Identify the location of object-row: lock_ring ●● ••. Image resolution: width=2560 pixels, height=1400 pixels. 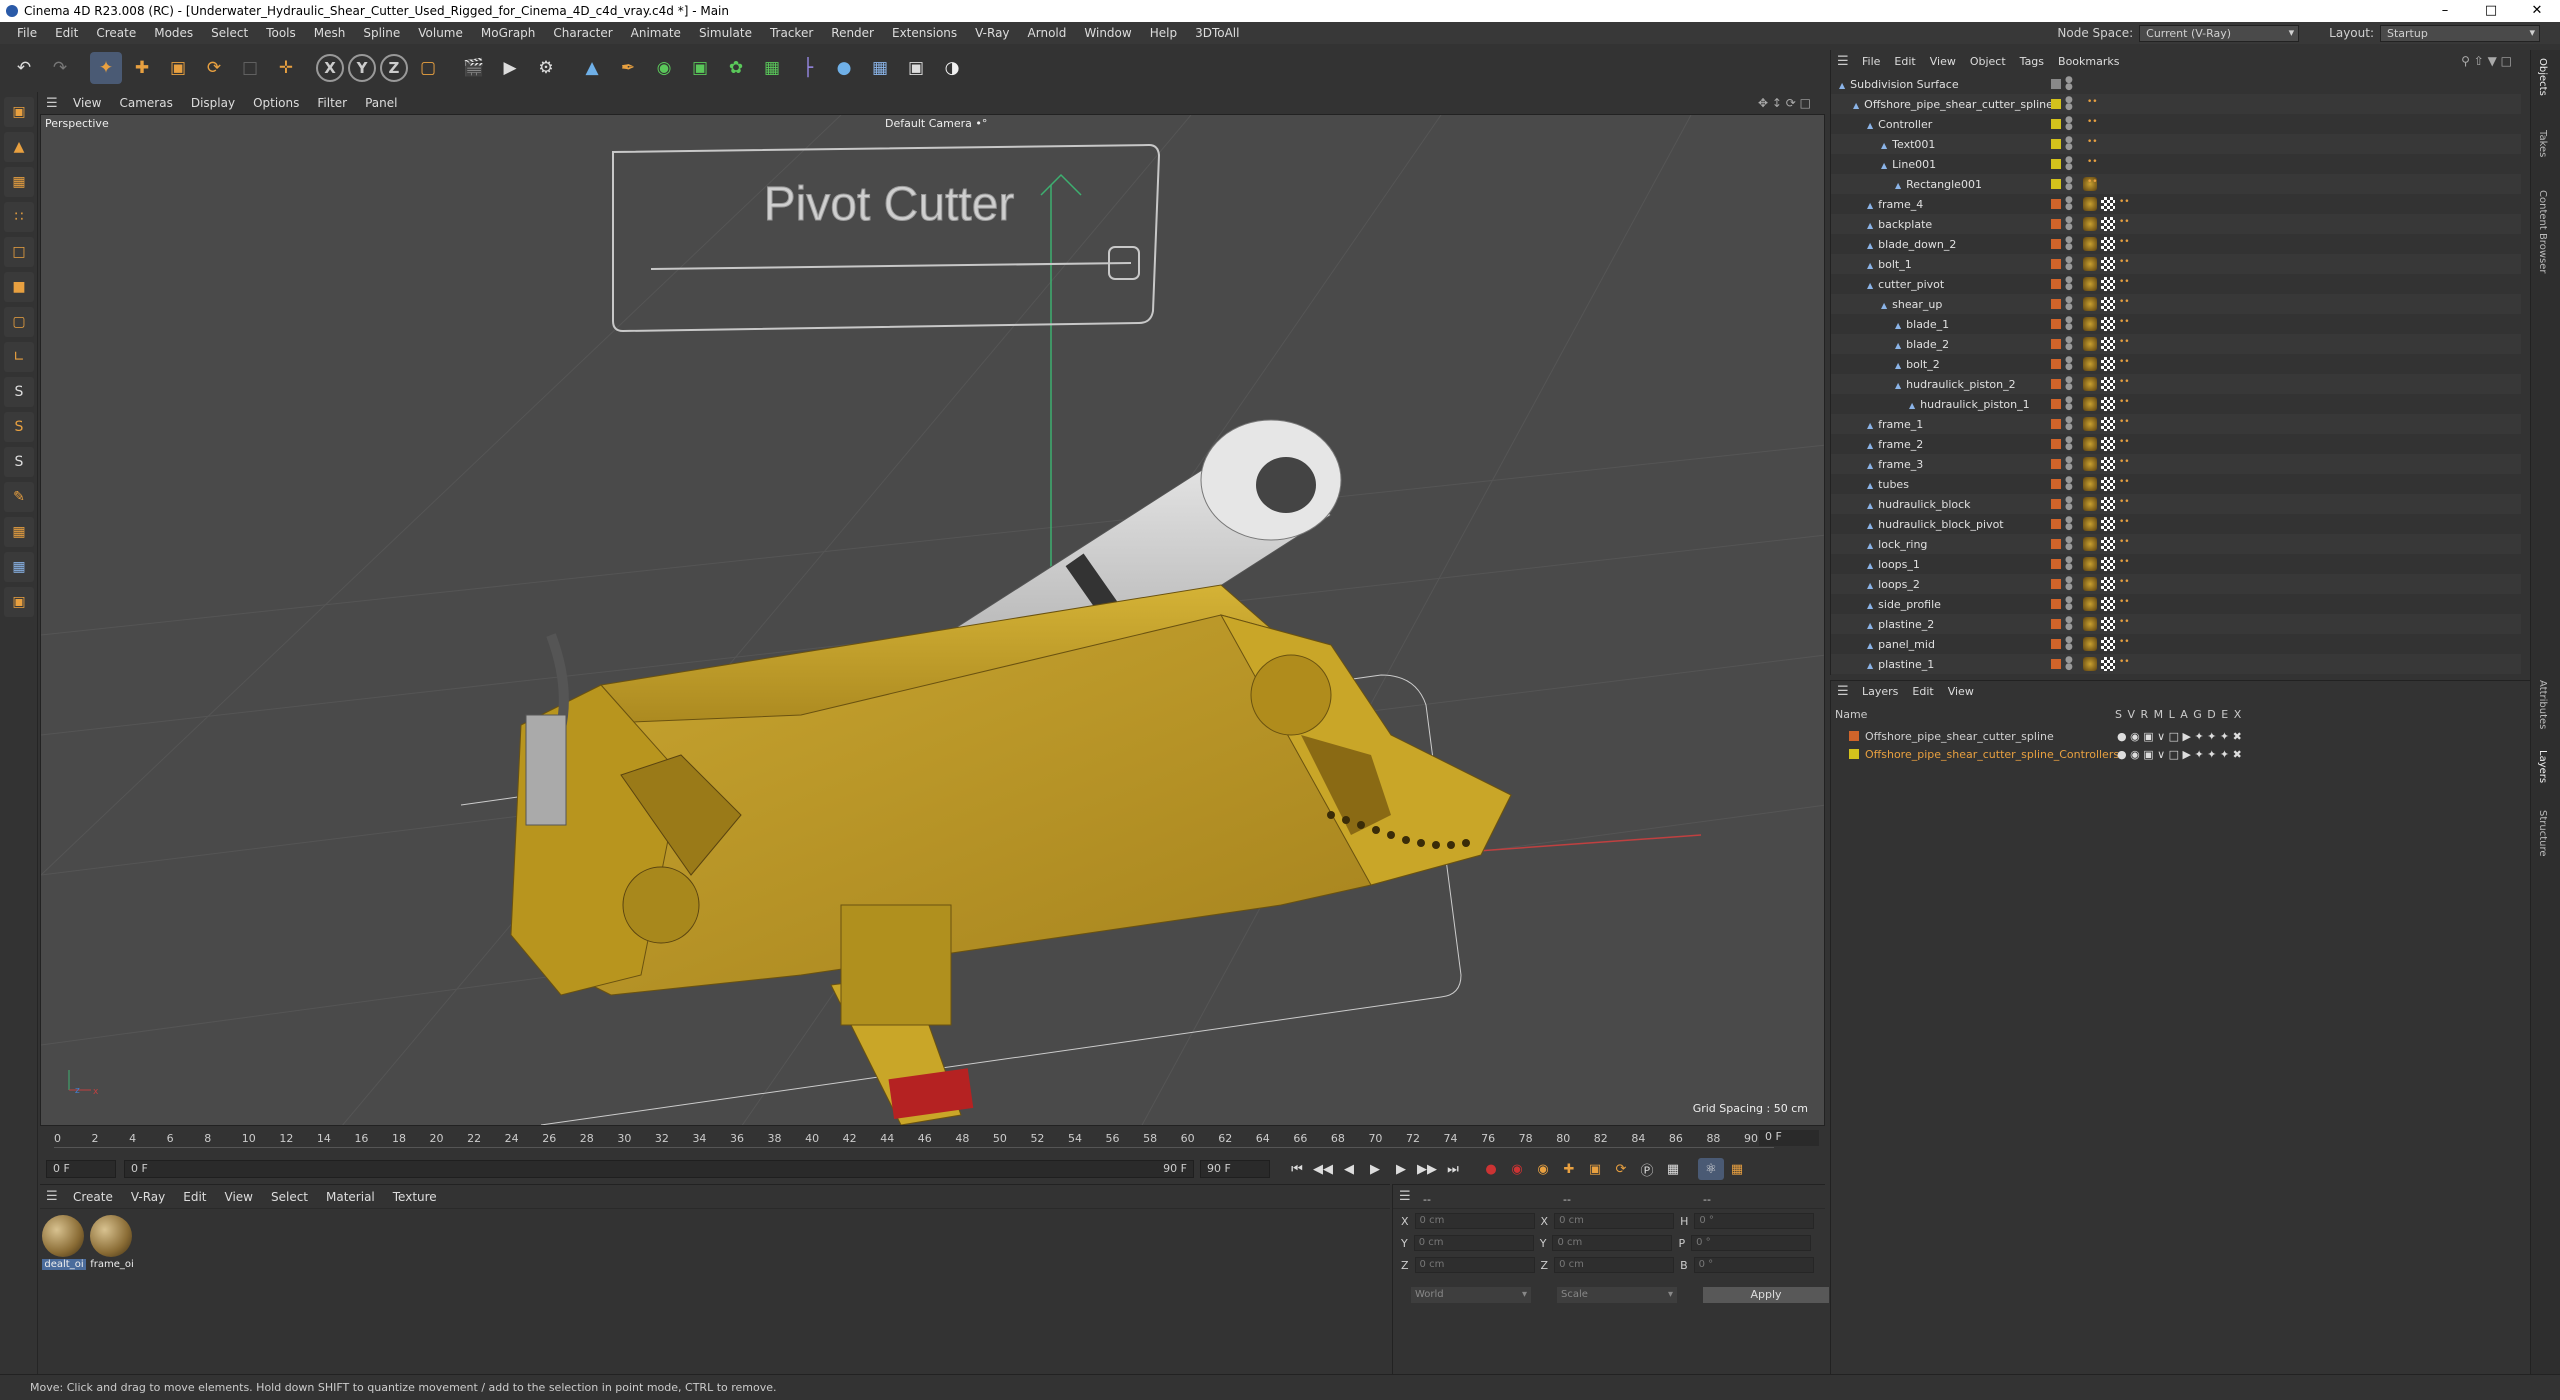
(2176, 544).